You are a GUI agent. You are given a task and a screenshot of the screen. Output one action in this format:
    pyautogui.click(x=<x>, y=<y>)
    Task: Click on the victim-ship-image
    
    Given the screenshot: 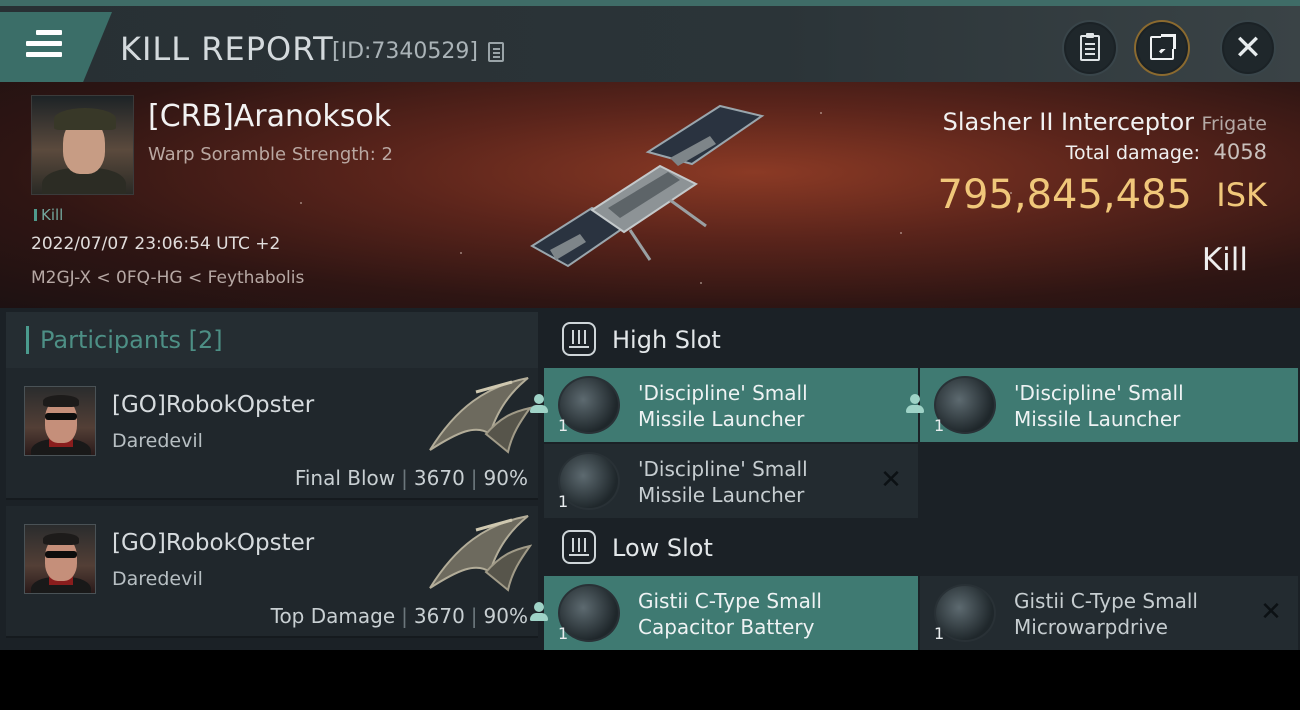 What is the action you would take?
    pyautogui.click(x=650, y=190)
    